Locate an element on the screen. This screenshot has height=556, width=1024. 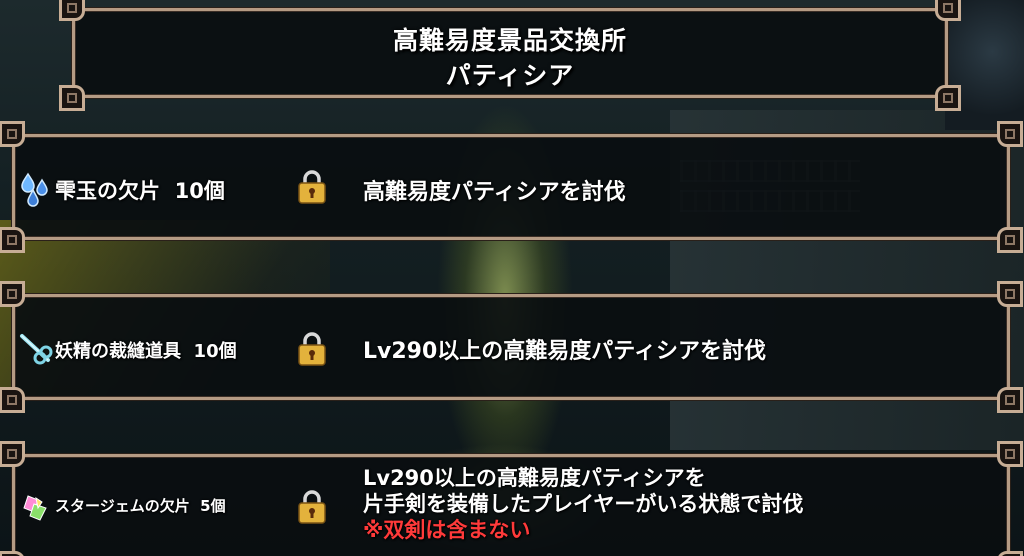
item-name: 雫玉の欠片 10個 is located at coordinates (140, 191).